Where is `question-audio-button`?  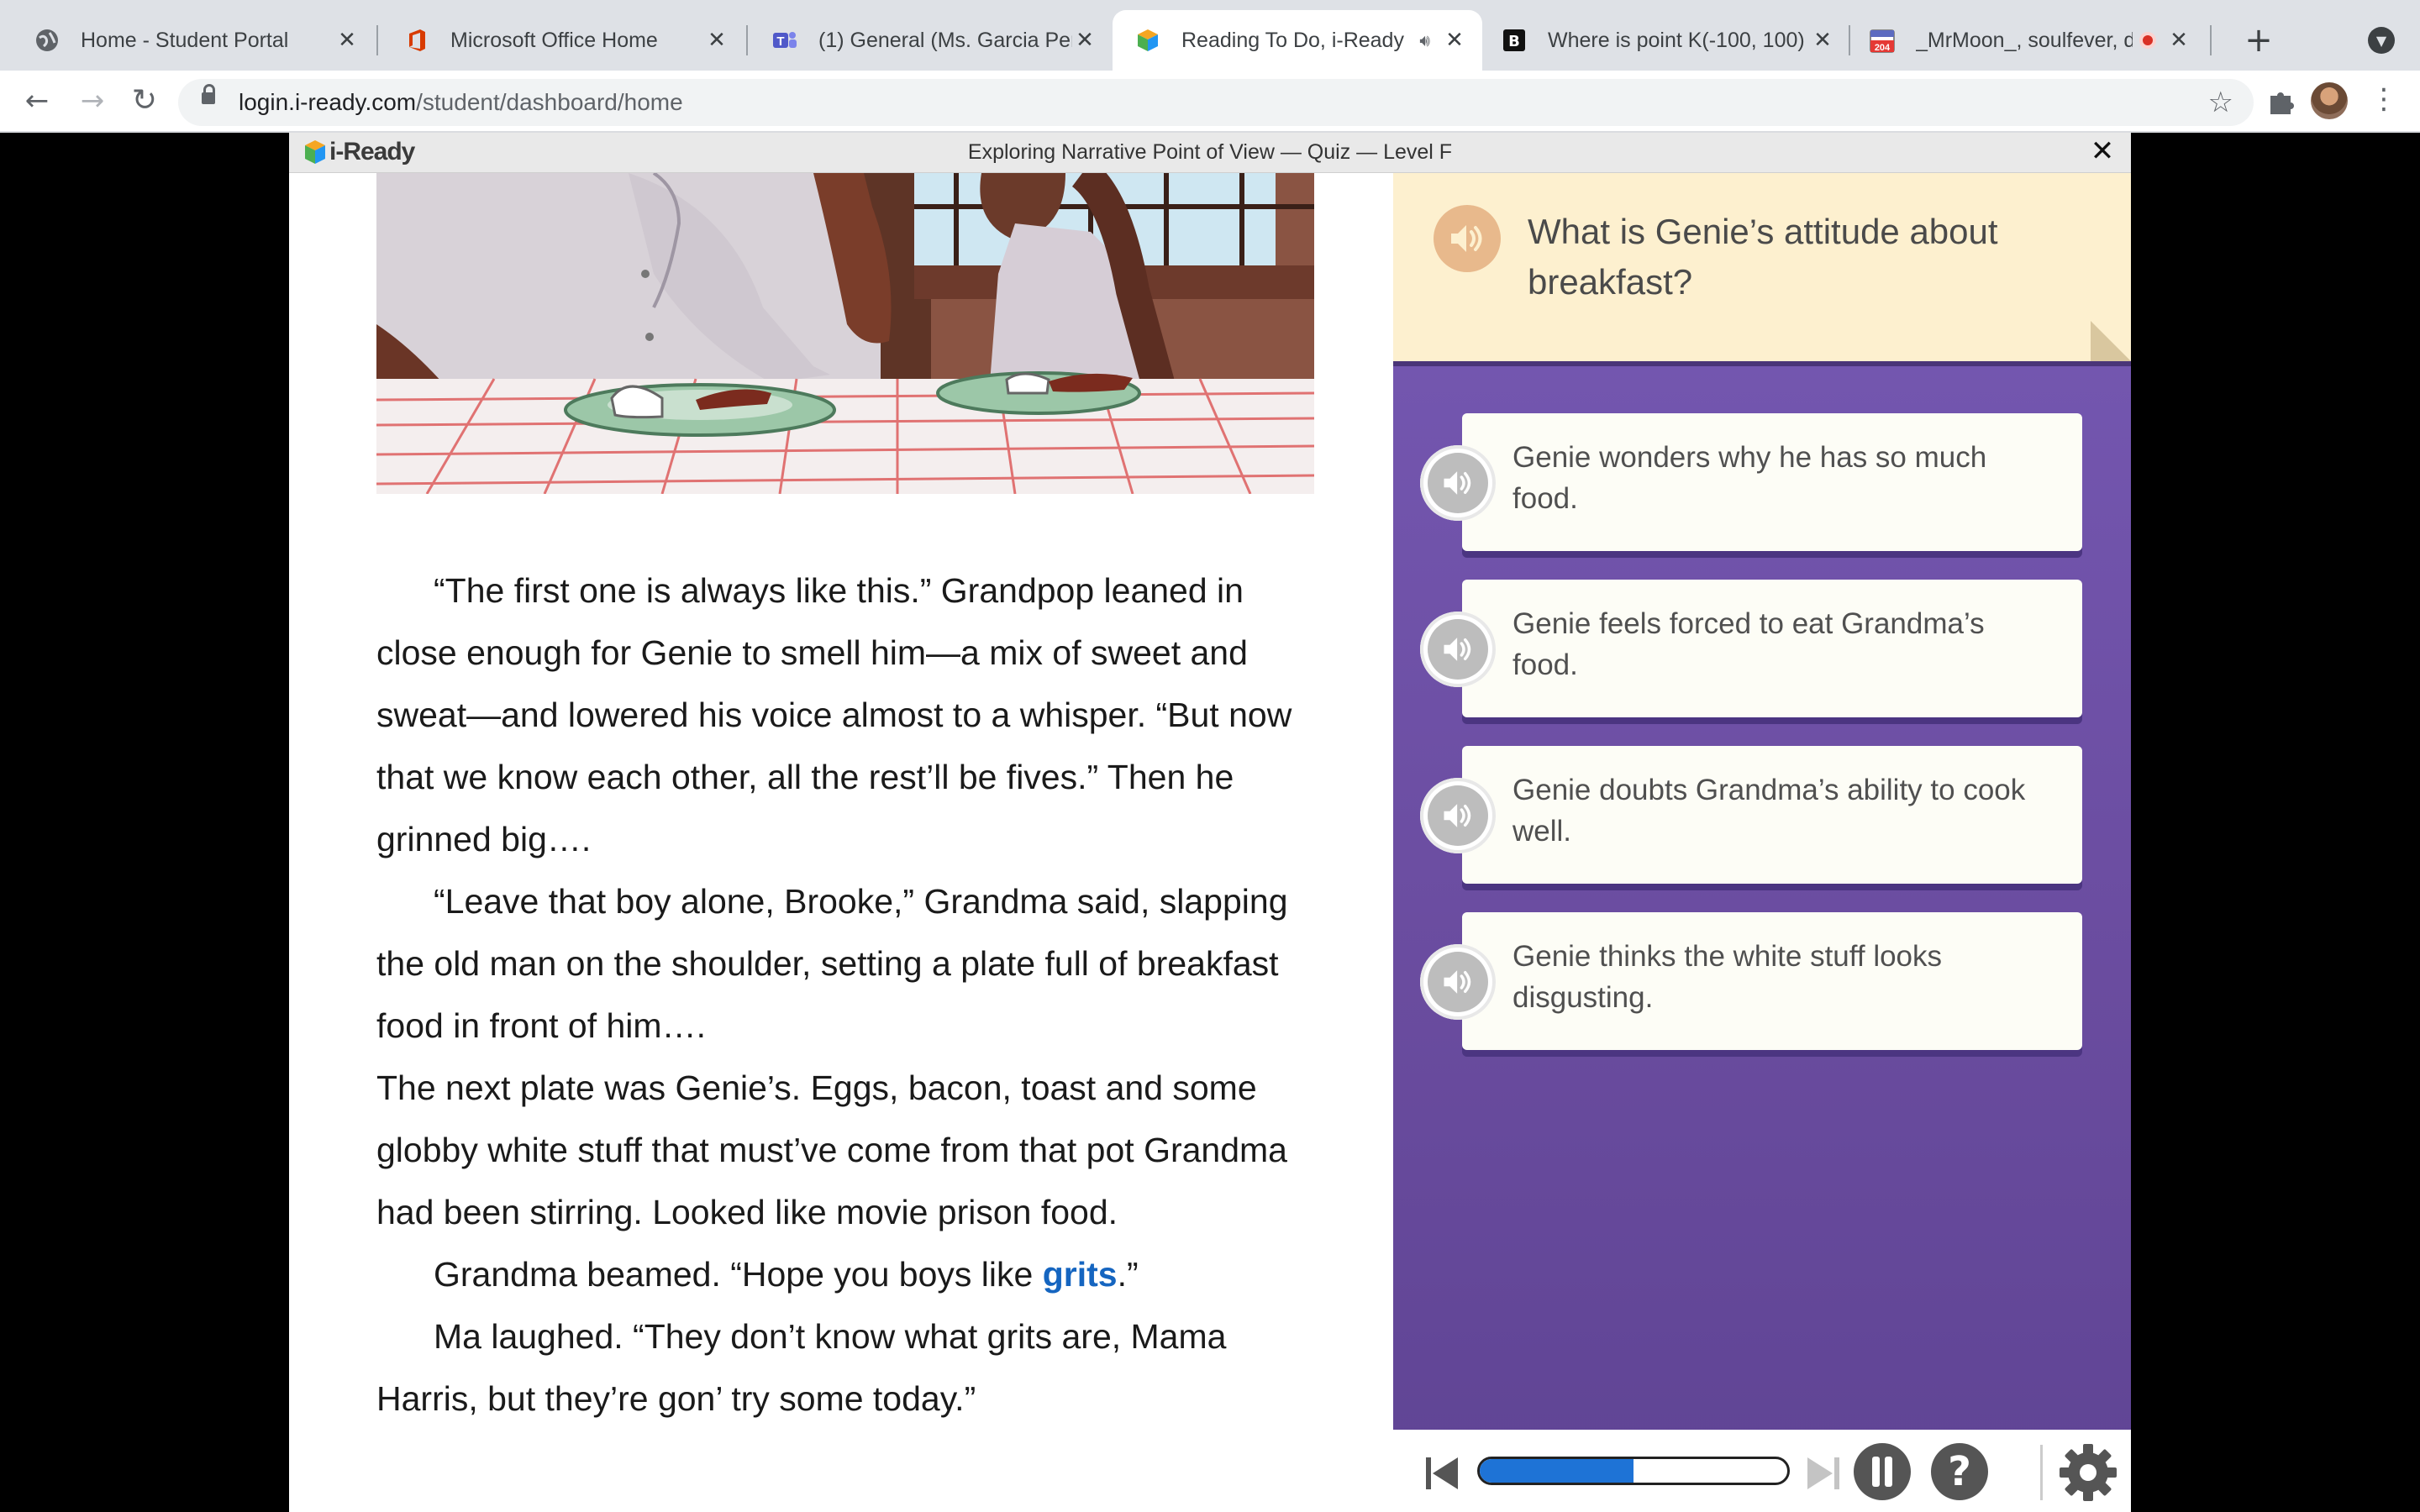
question-audio-button is located at coordinates (1468, 238).